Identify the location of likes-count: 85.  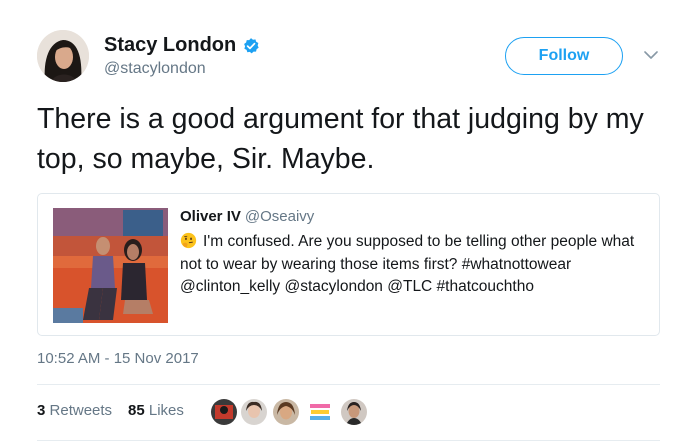
(136, 410).